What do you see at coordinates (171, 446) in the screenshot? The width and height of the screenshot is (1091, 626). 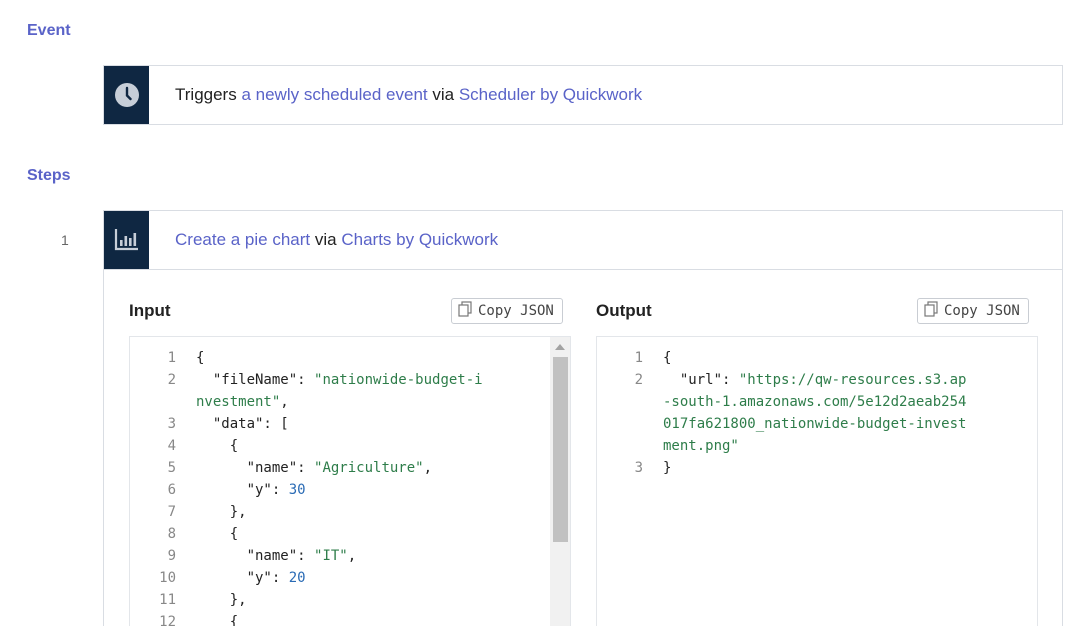 I see `line-number: 4` at bounding box center [171, 446].